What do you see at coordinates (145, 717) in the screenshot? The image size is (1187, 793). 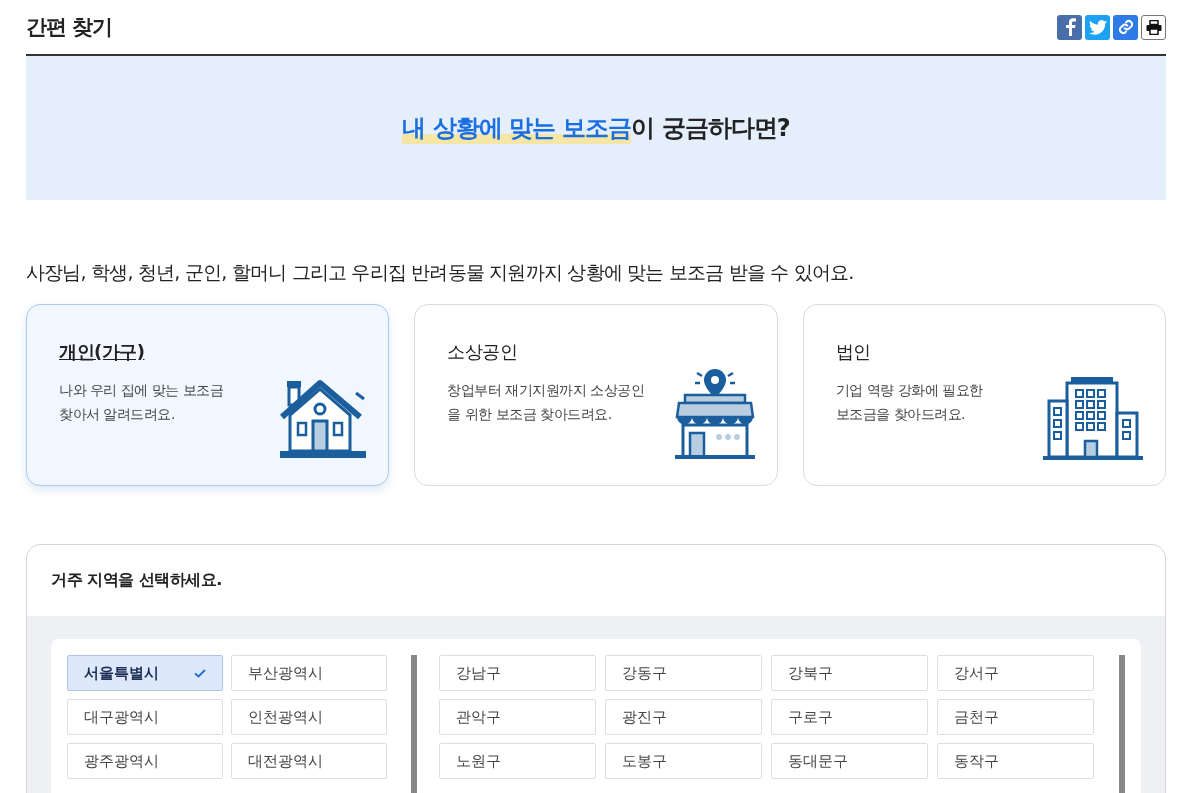 I see `city-option: 대구광역시` at bounding box center [145, 717].